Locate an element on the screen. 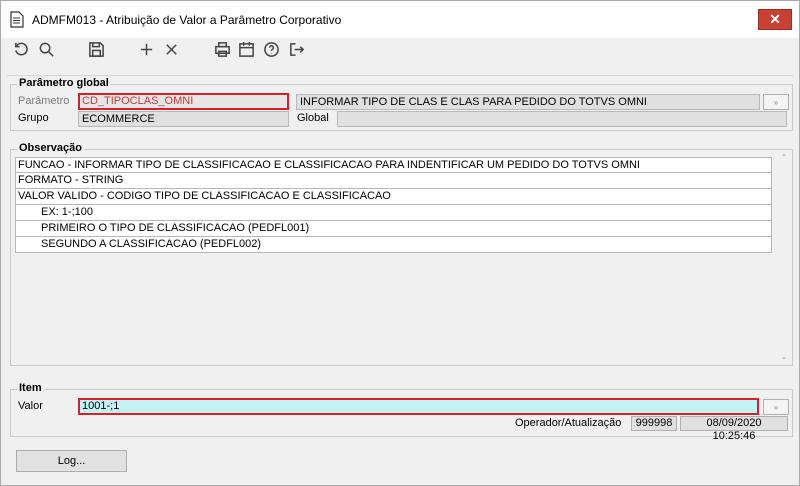 This screenshot has height=486, width=800. operador-label: Operador/Atualização is located at coordinates (568, 423).